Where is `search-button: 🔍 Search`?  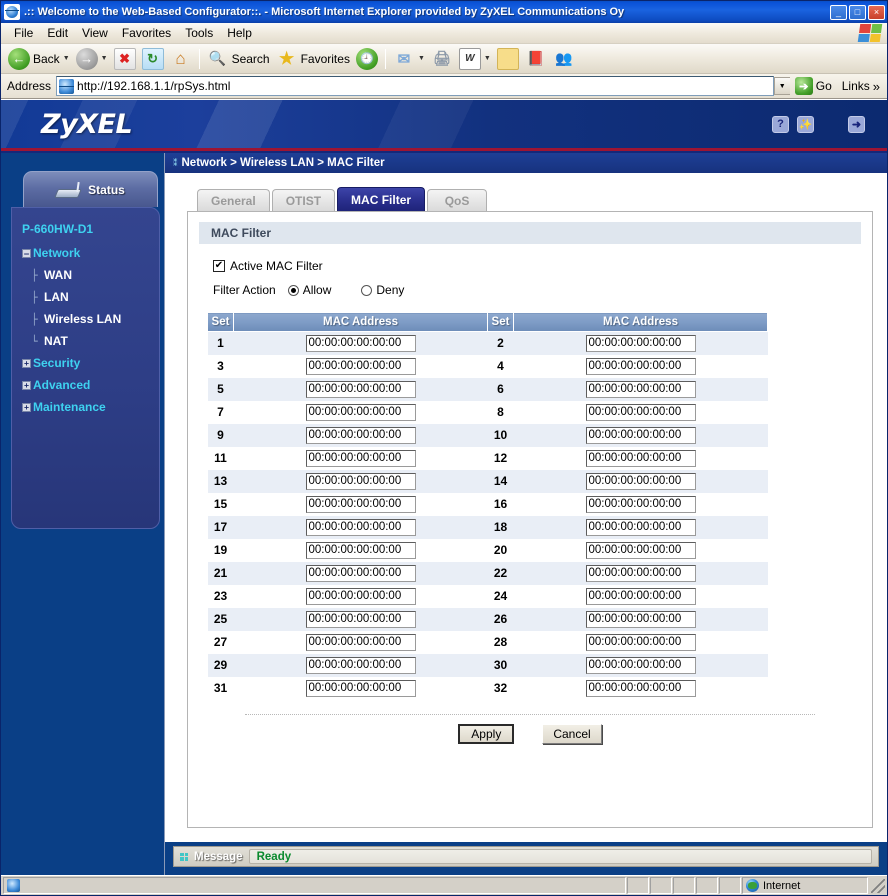 search-button: 🔍 Search is located at coordinates (238, 59).